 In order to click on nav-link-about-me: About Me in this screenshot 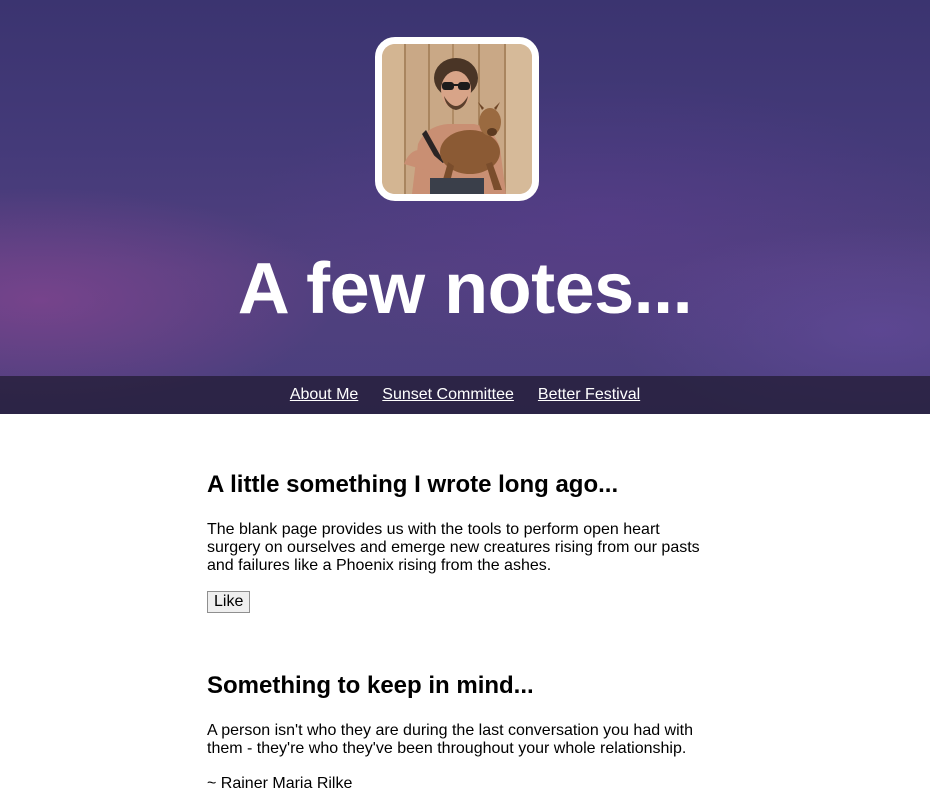, I will do `click(324, 395)`.